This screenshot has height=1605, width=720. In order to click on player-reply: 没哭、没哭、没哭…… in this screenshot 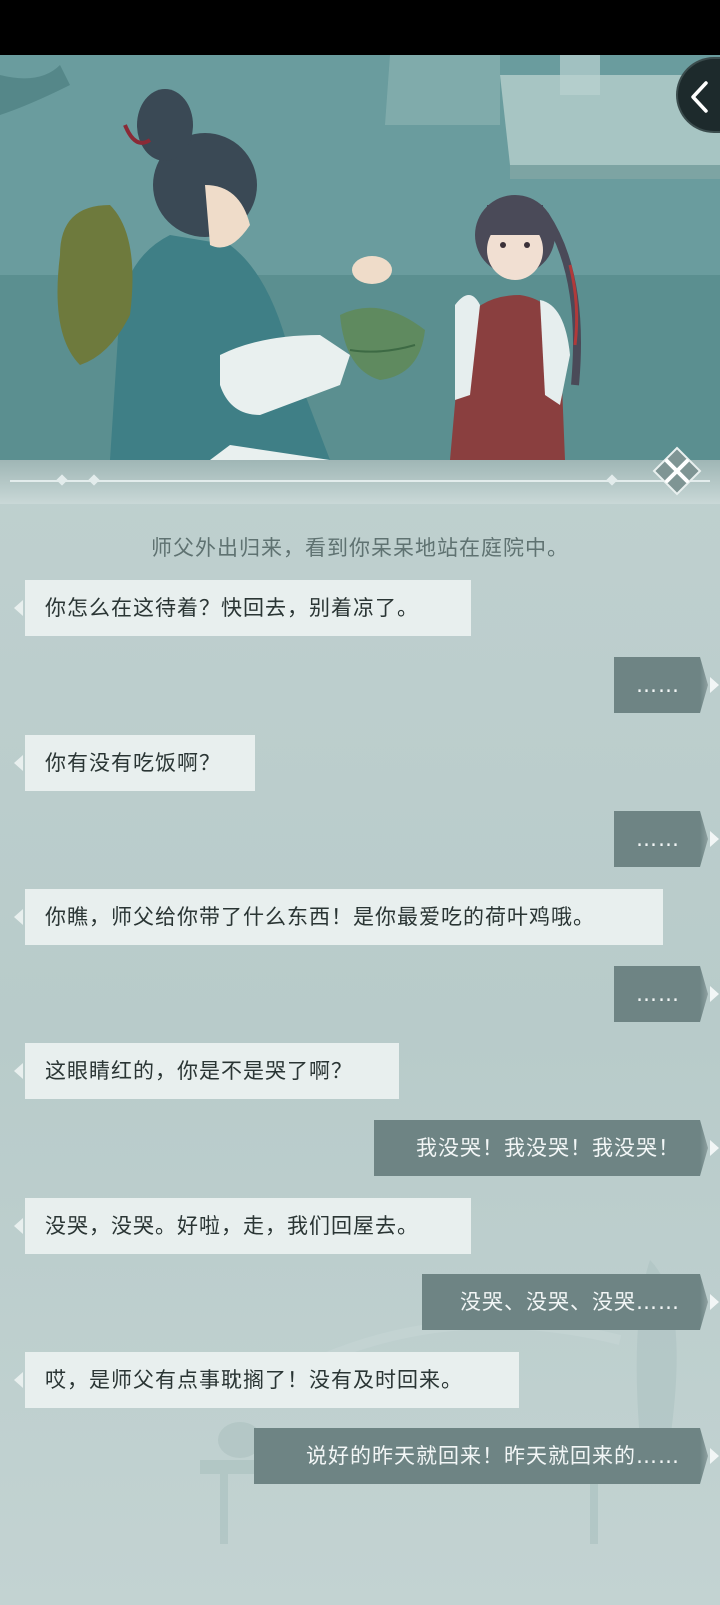, I will do `click(570, 1302)`.